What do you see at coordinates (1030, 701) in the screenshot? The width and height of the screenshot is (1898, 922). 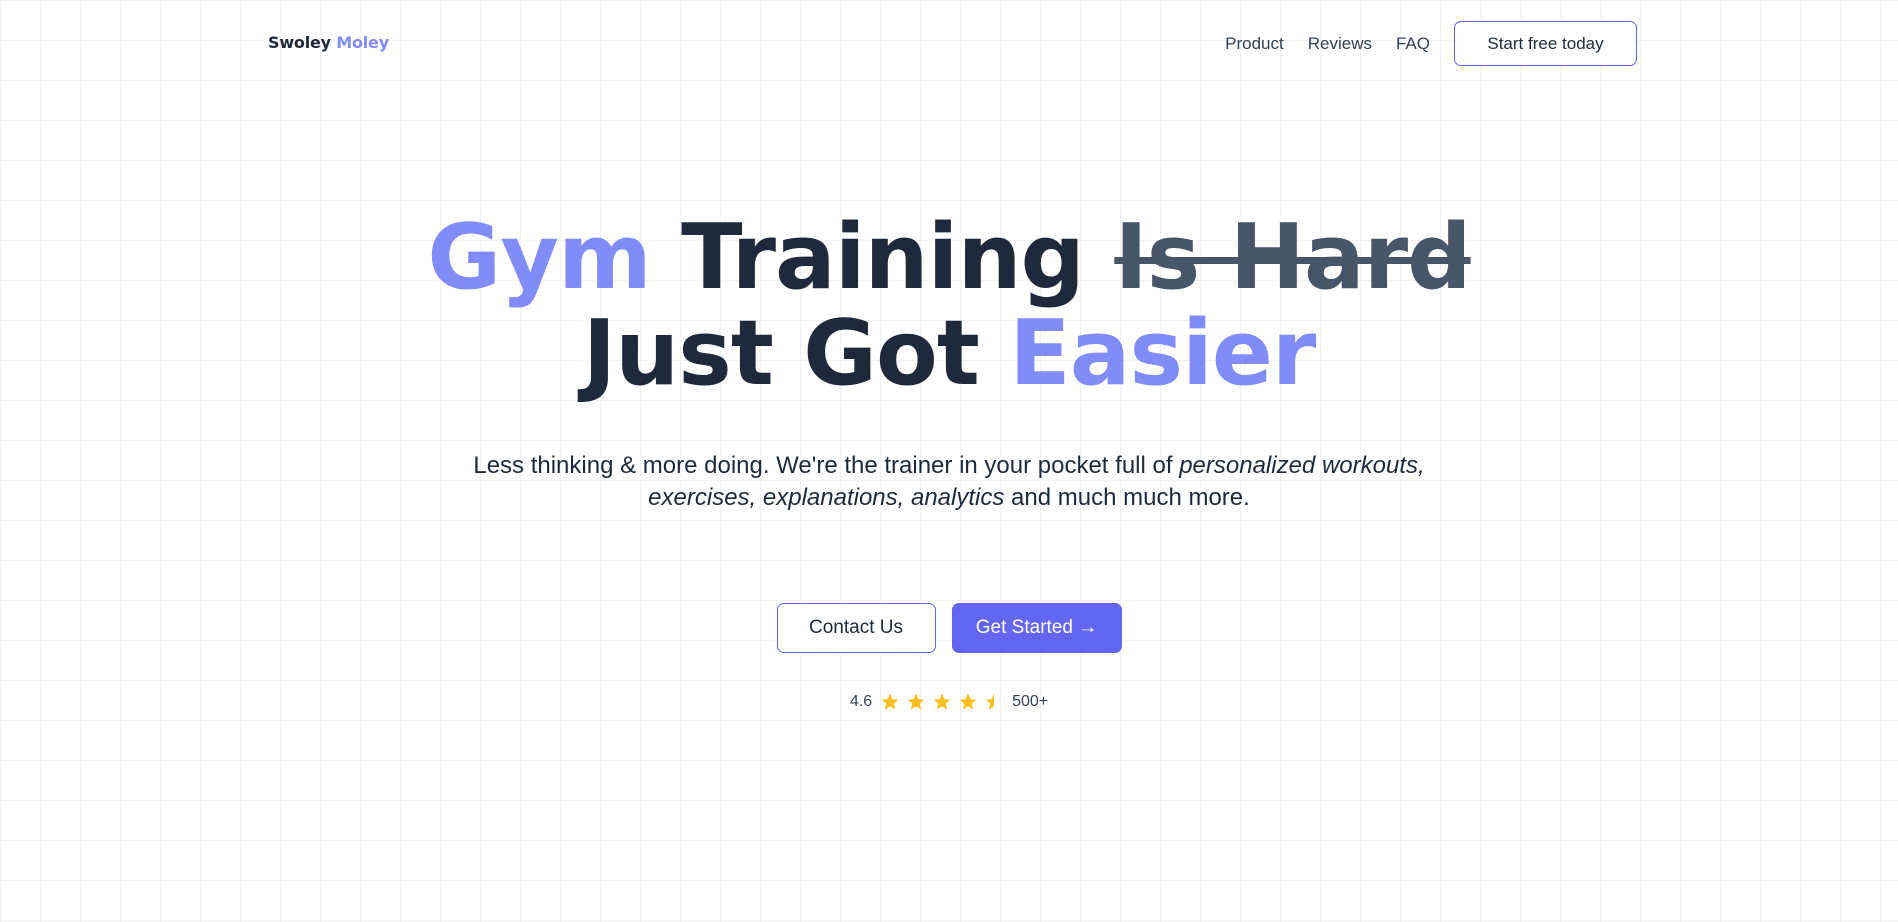 I see `rating-count: 500+` at bounding box center [1030, 701].